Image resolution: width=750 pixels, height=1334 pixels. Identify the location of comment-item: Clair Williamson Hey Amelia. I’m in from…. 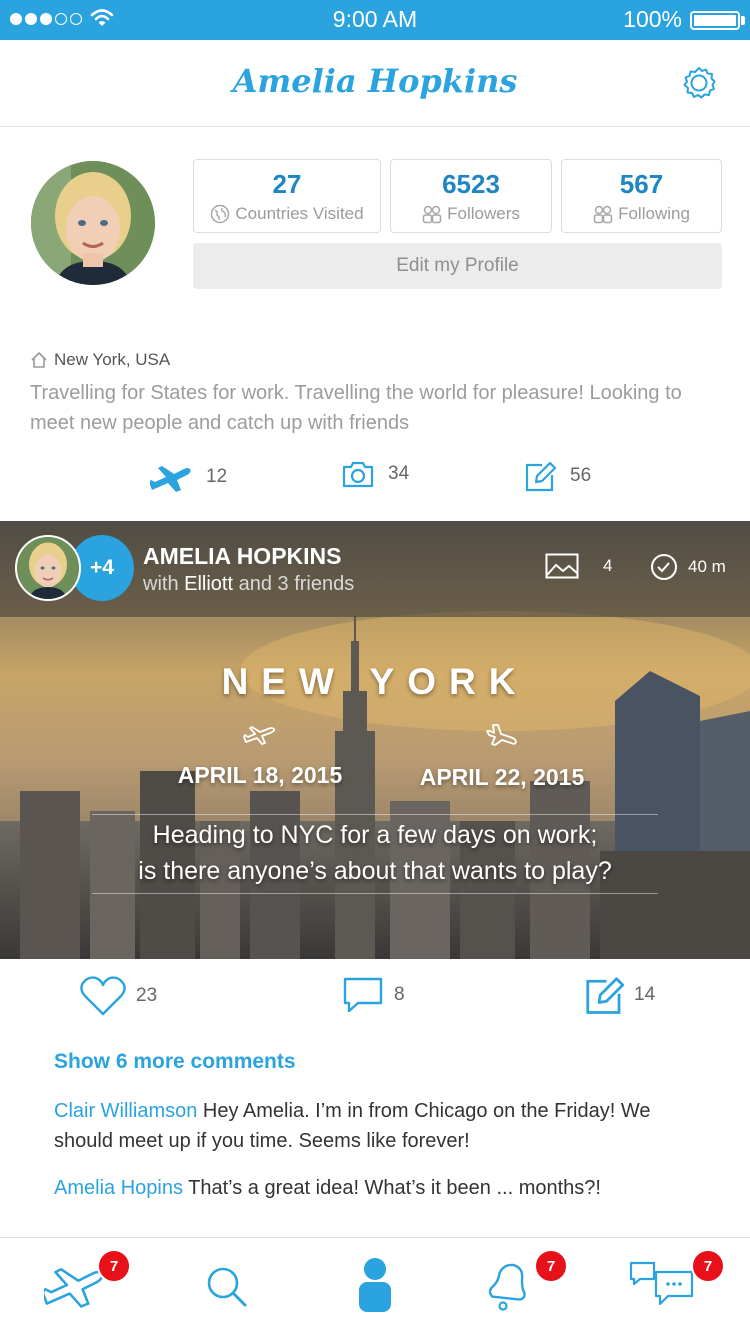
(379, 1126).